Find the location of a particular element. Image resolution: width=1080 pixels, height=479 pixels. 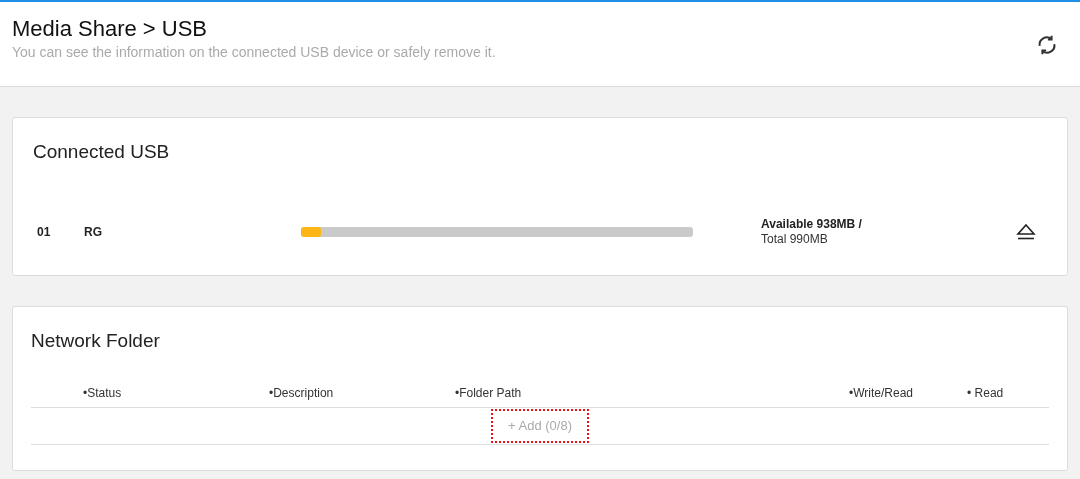

available-space: Available 938MB / is located at coordinates (812, 224).